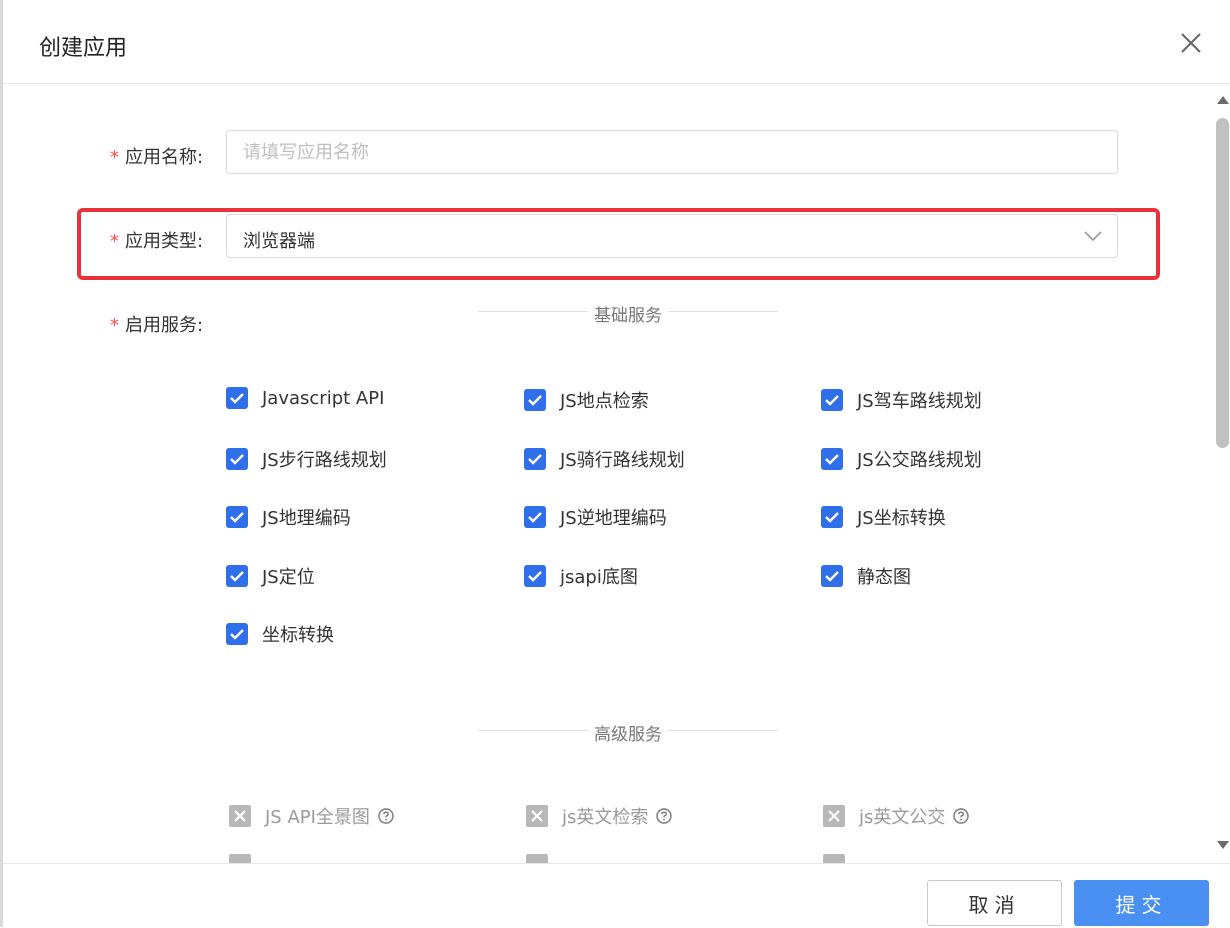 The image size is (1230, 928). I want to click on service-checkbox: JS公交路线规划, so click(901, 459).